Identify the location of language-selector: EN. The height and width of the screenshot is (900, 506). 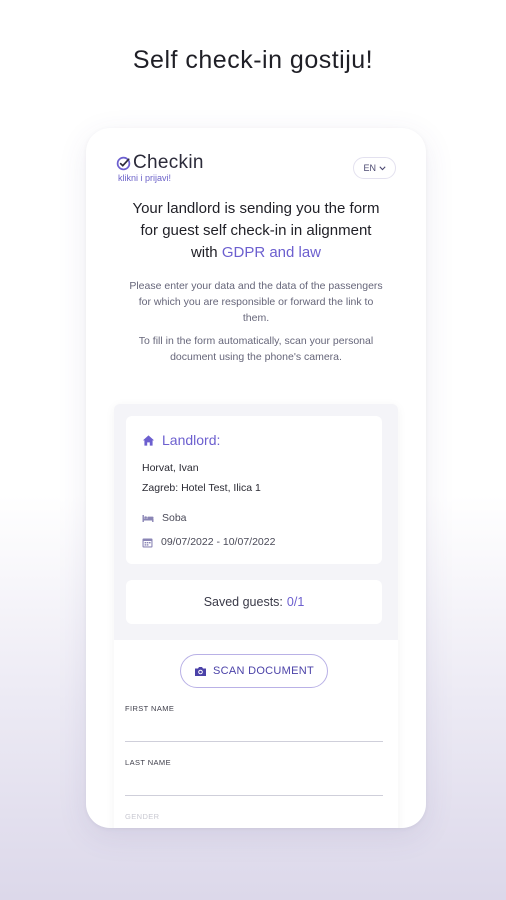
(374, 168).